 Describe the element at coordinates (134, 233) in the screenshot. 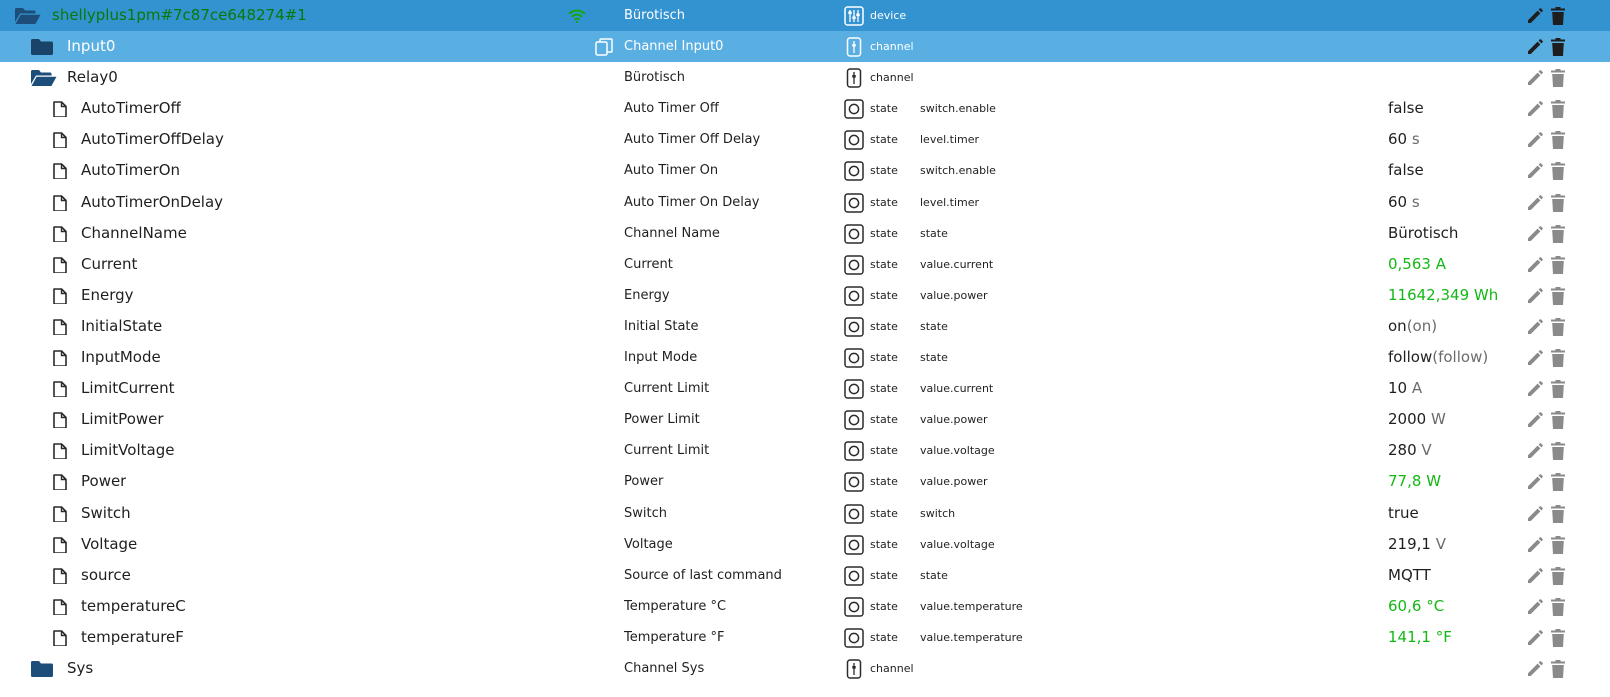

I see `object-name: ChannelName` at that location.